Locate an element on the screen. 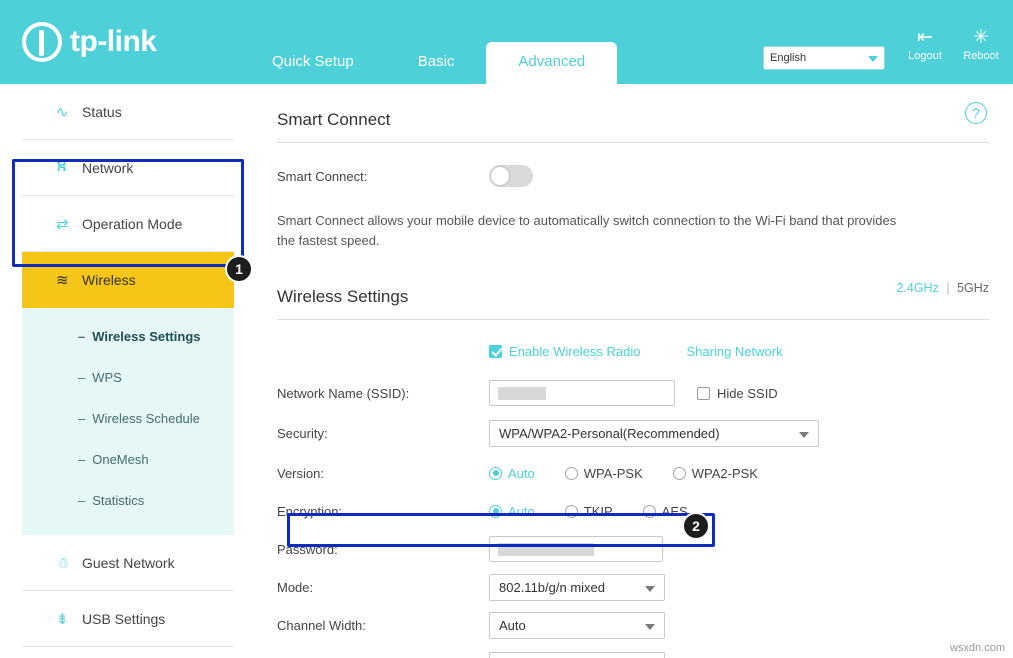  password-row: Password: is located at coordinates (633, 549).